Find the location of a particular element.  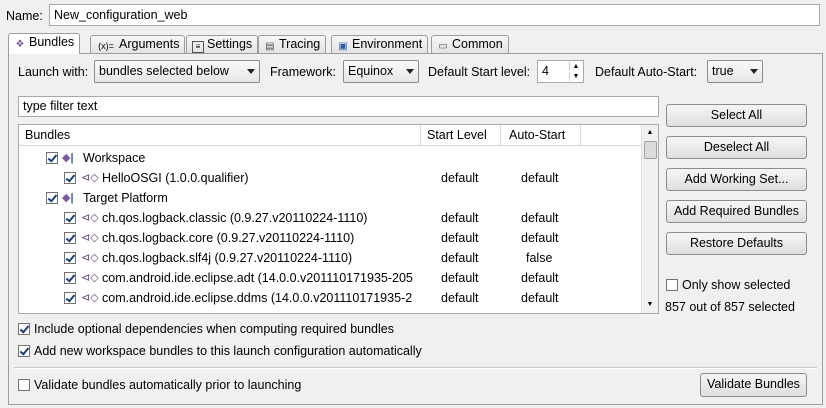

tab-label: Bundles is located at coordinates (52, 42).